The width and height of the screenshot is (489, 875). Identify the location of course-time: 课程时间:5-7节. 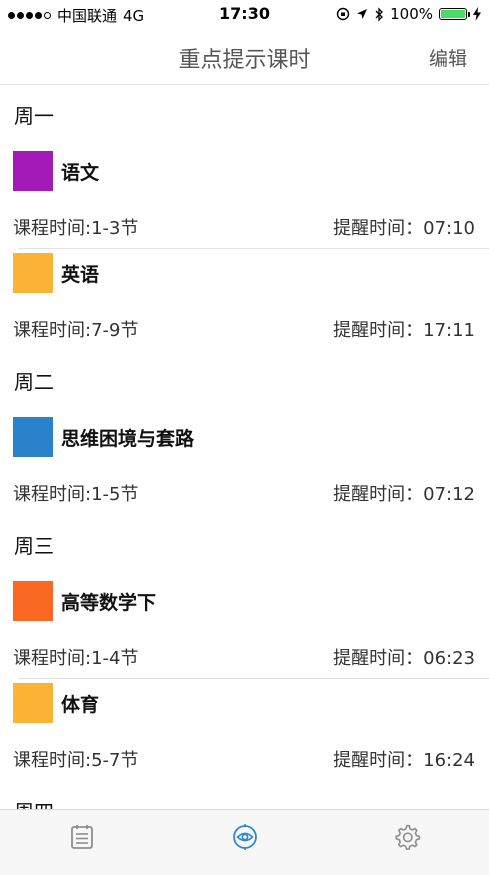
(76, 760).